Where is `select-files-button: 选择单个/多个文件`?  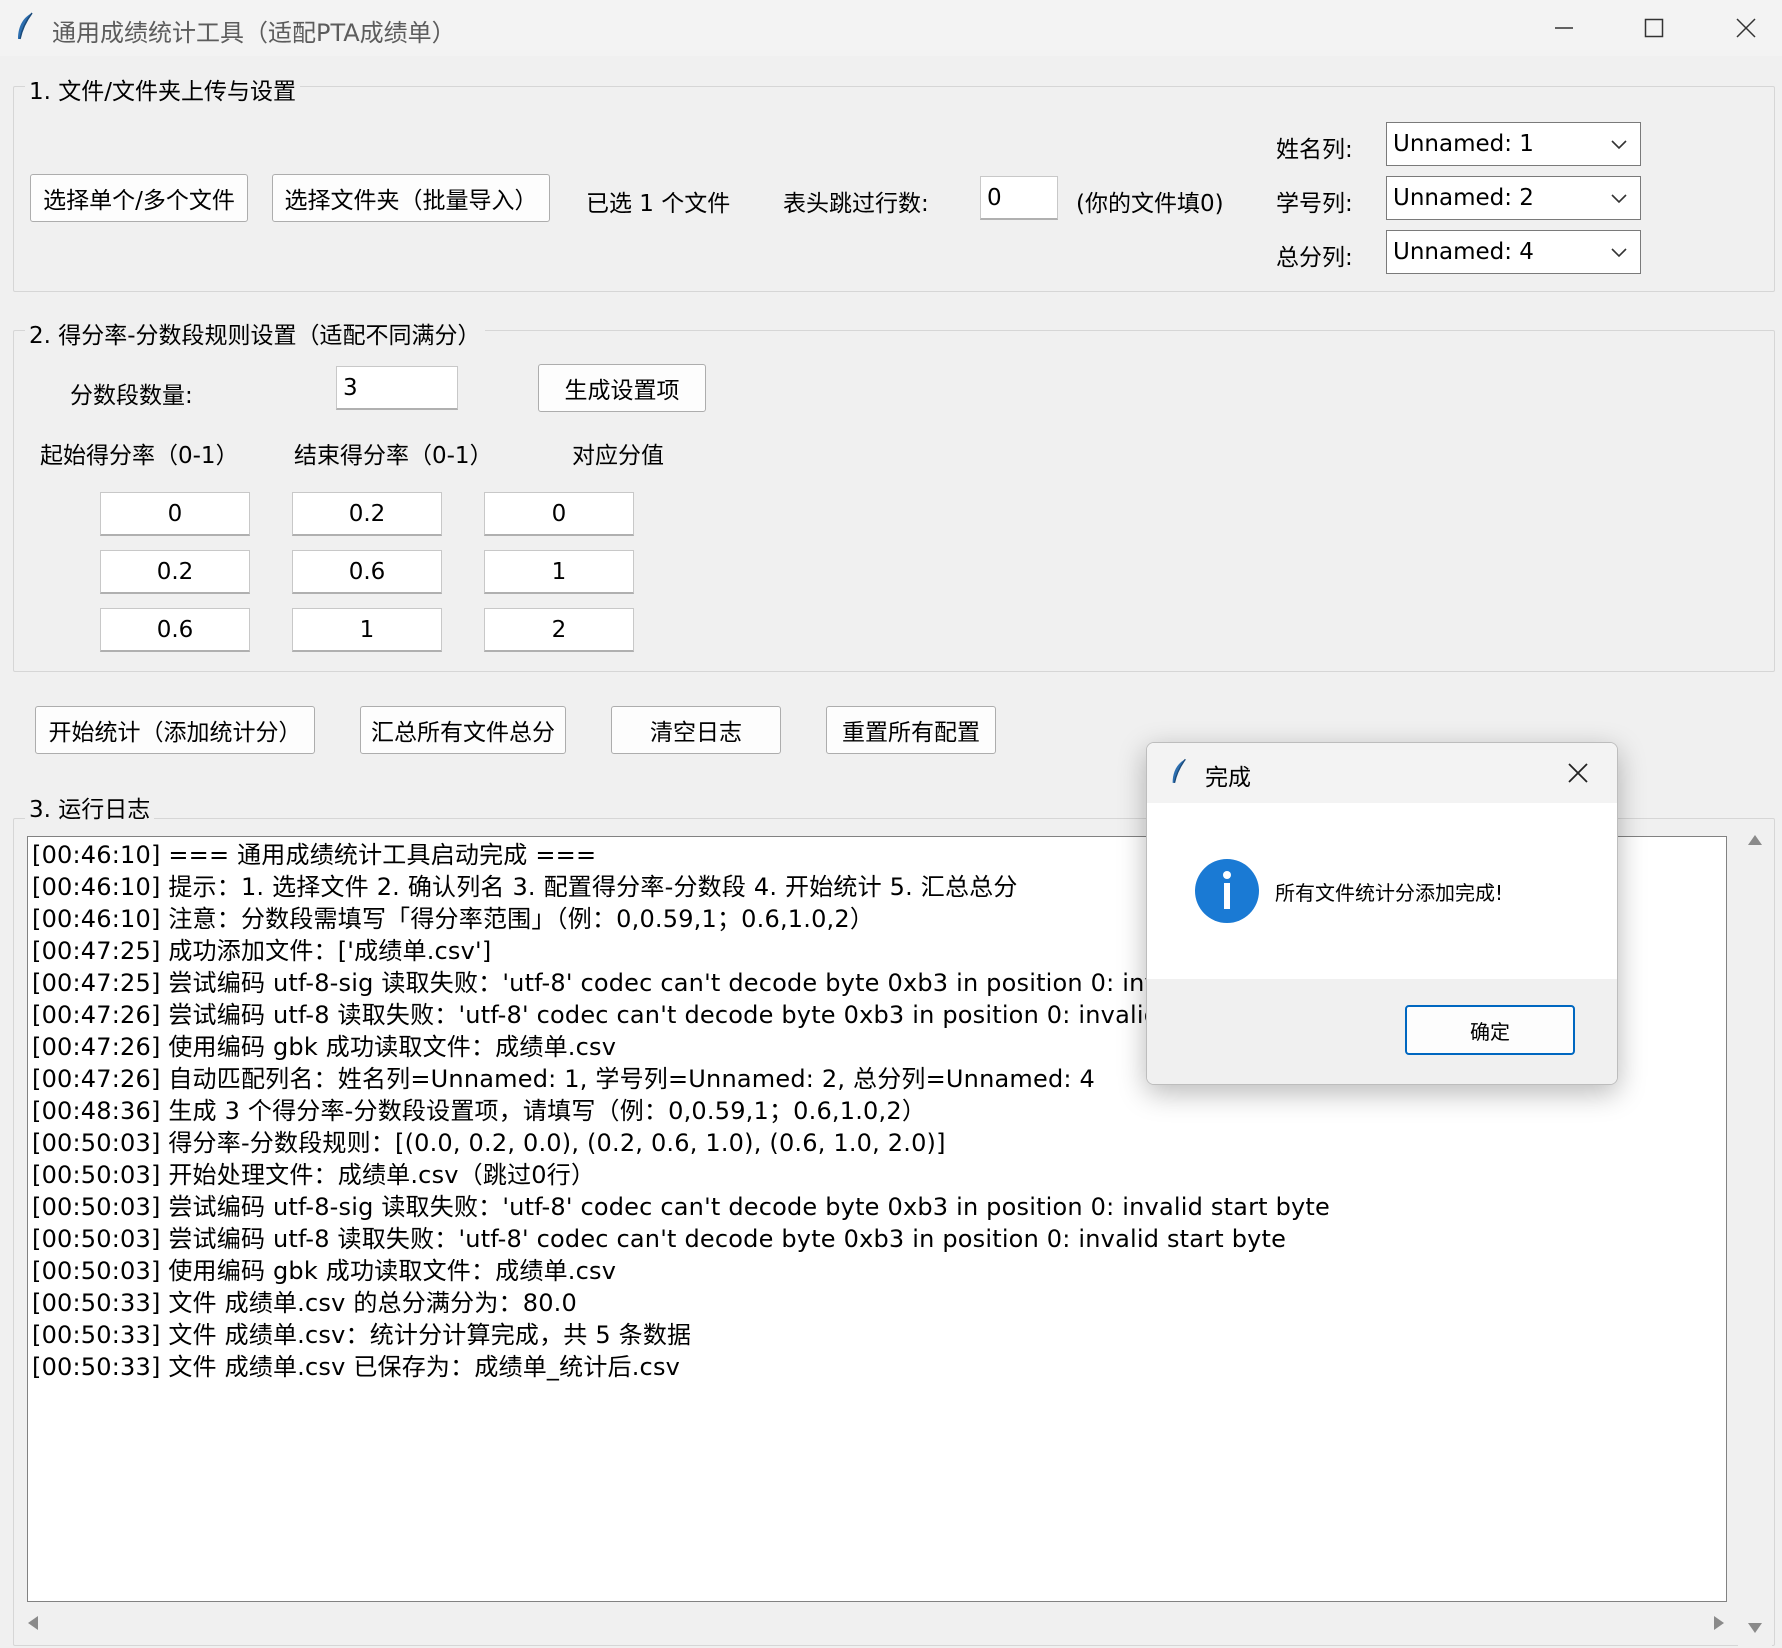
select-files-button: 选择单个/多个文件 is located at coordinates (139, 198).